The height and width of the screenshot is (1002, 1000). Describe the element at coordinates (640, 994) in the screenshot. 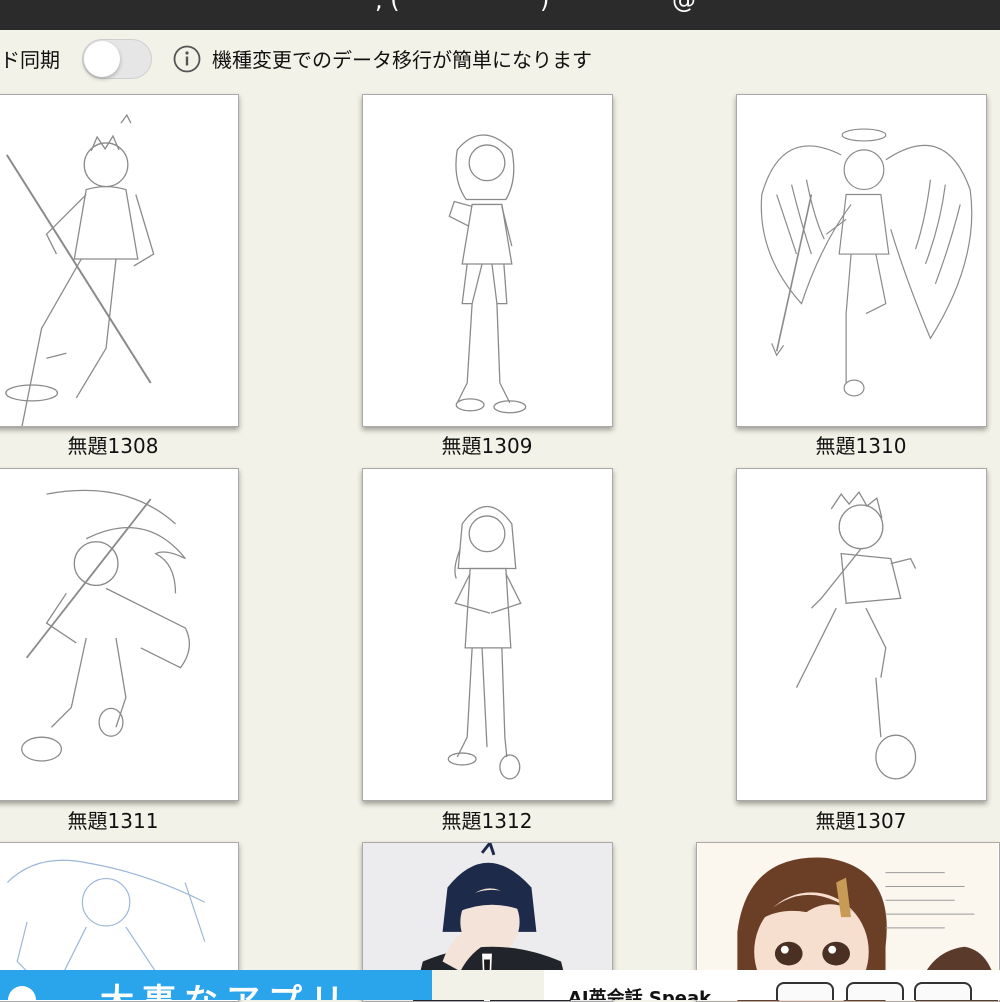

I see `ad-right-text: AI英会話 Speak` at that location.